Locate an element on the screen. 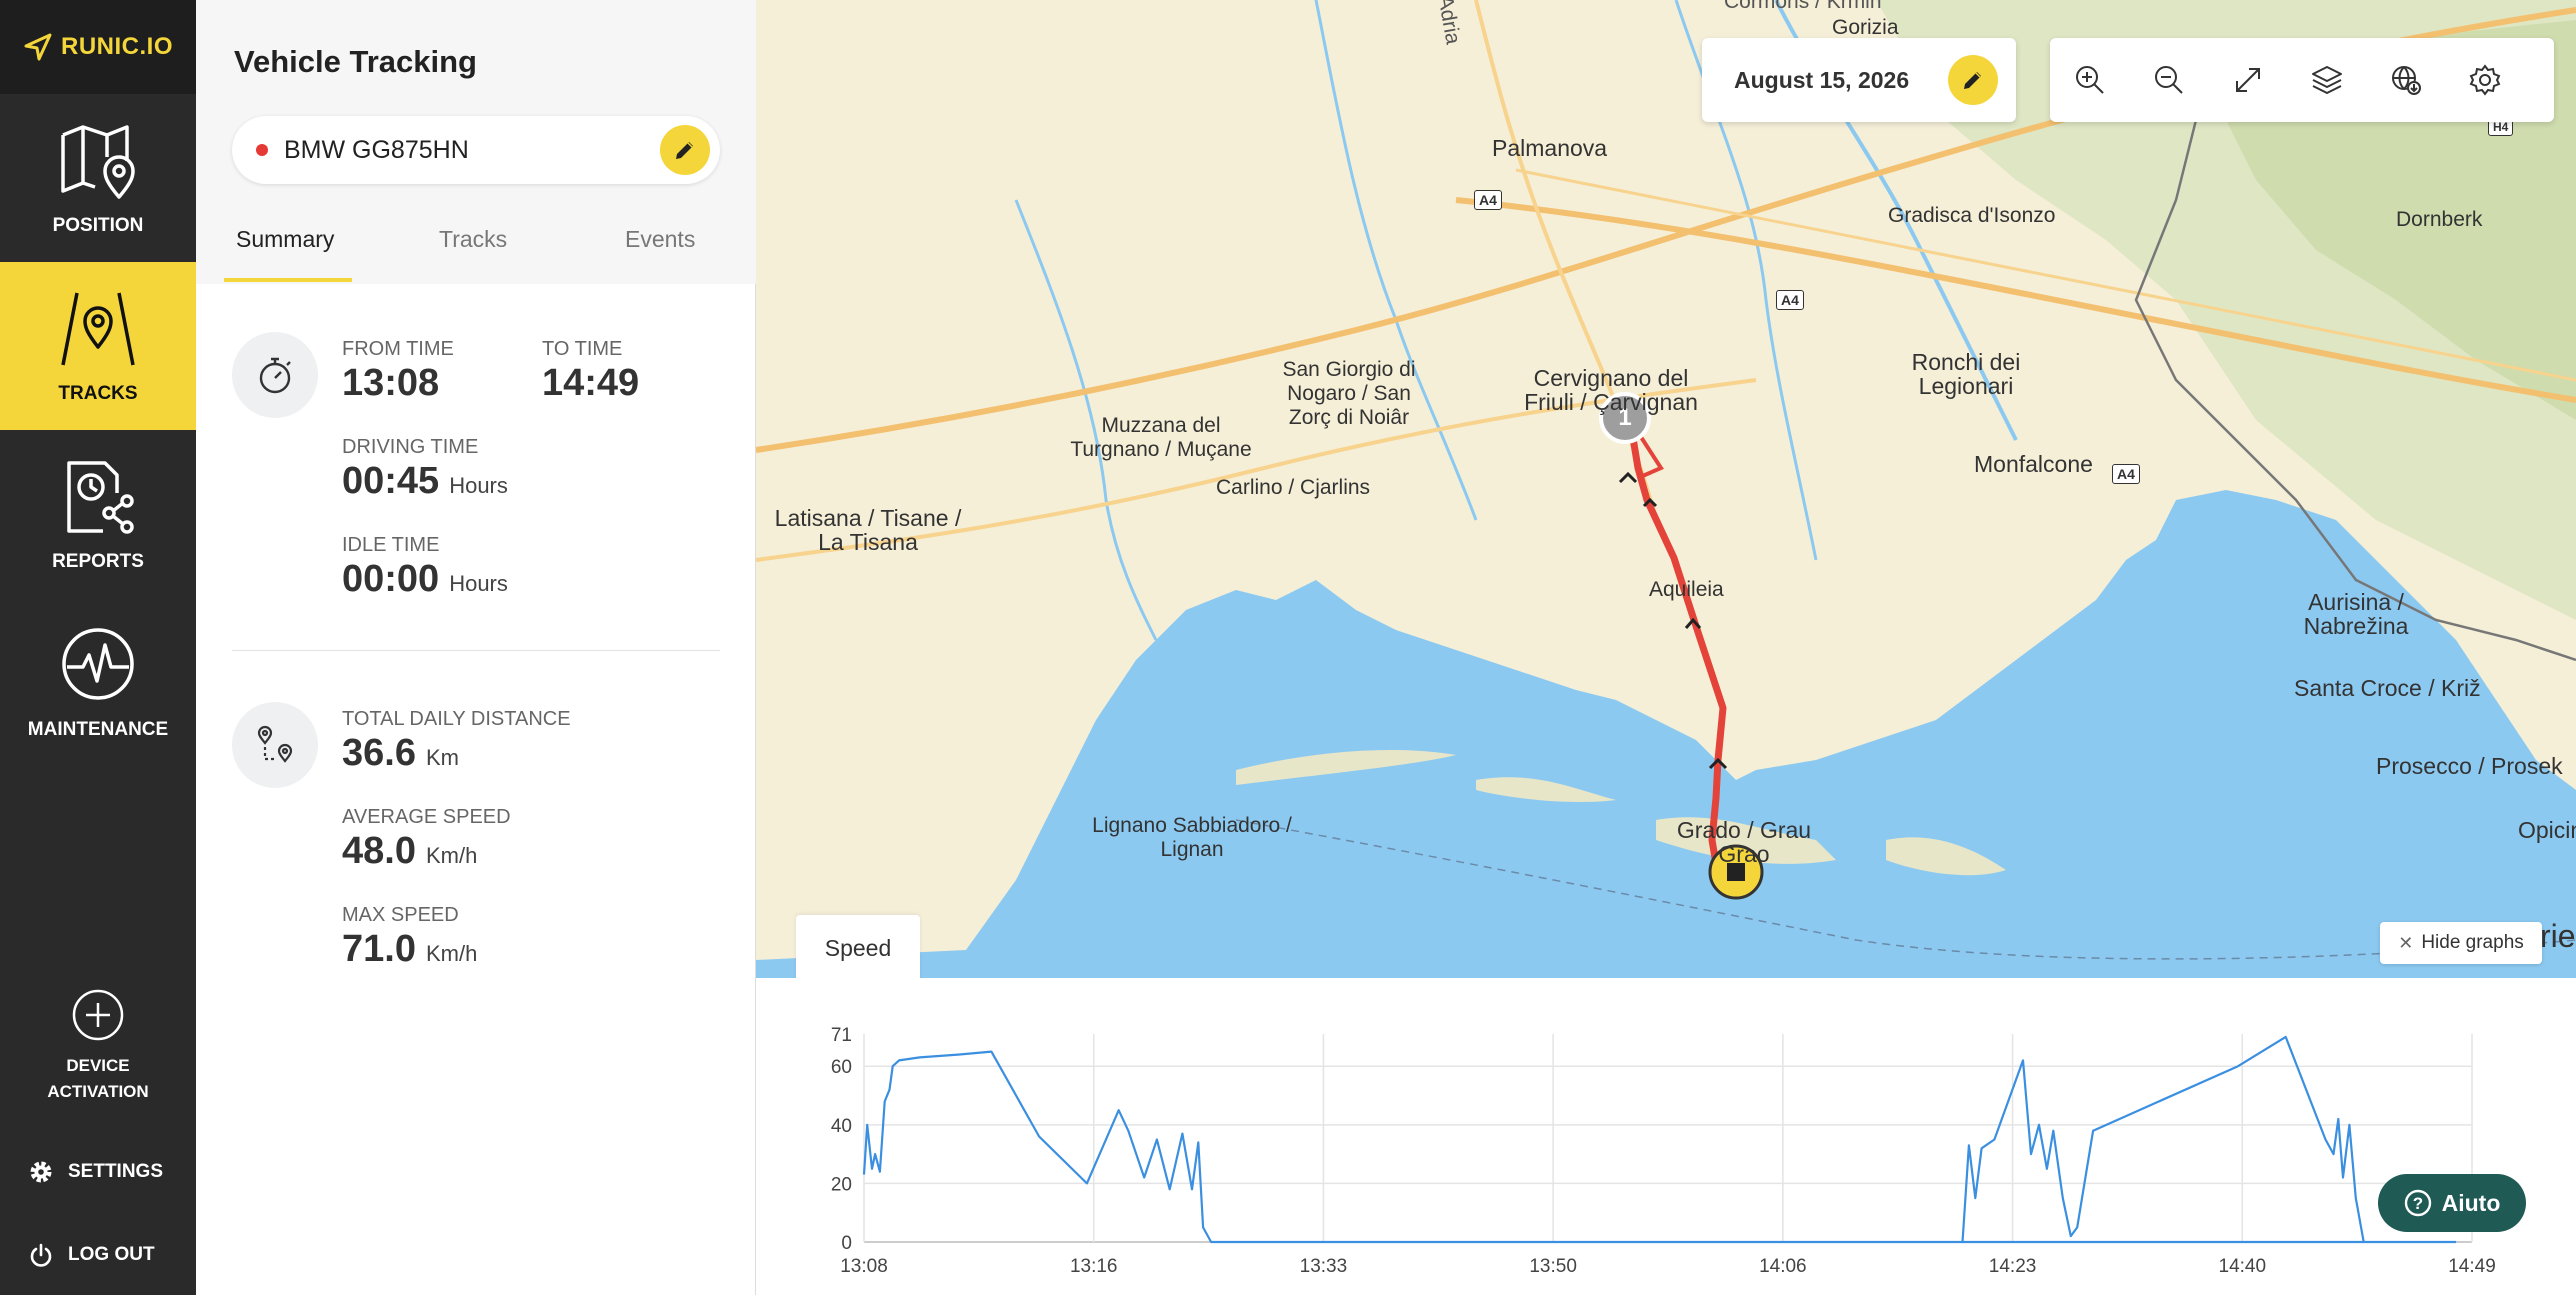  vehicle-selector: BMW GG875HN is located at coordinates (476, 150).